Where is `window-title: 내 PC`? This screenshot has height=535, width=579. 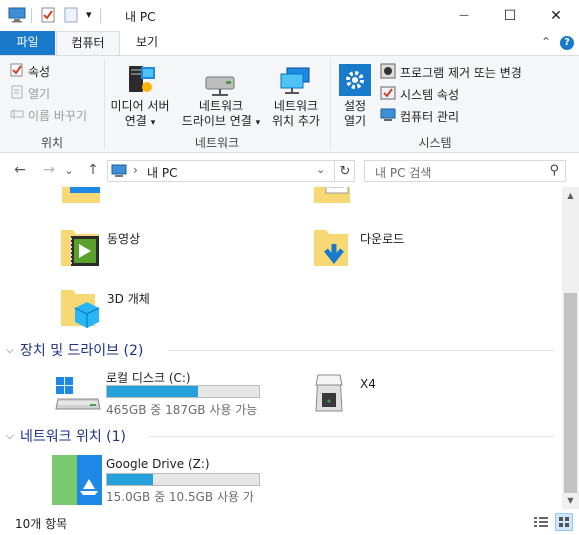 window-title: 내 PC is located at coordinates (140, 17).